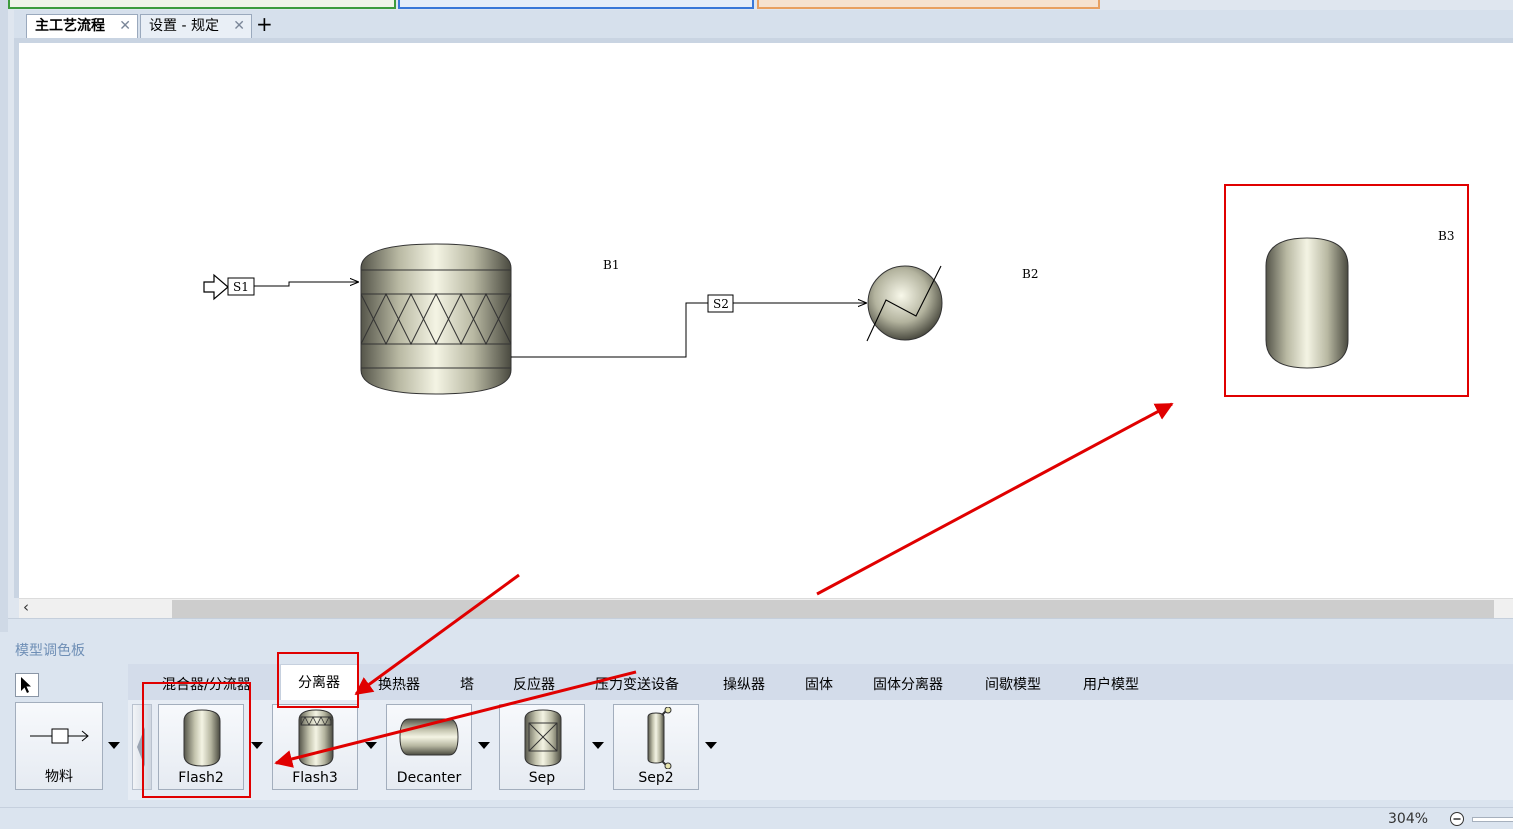 This screenshot has width=1513, height=829. I want to click on block-label-b1: B1, so click(611, 265).